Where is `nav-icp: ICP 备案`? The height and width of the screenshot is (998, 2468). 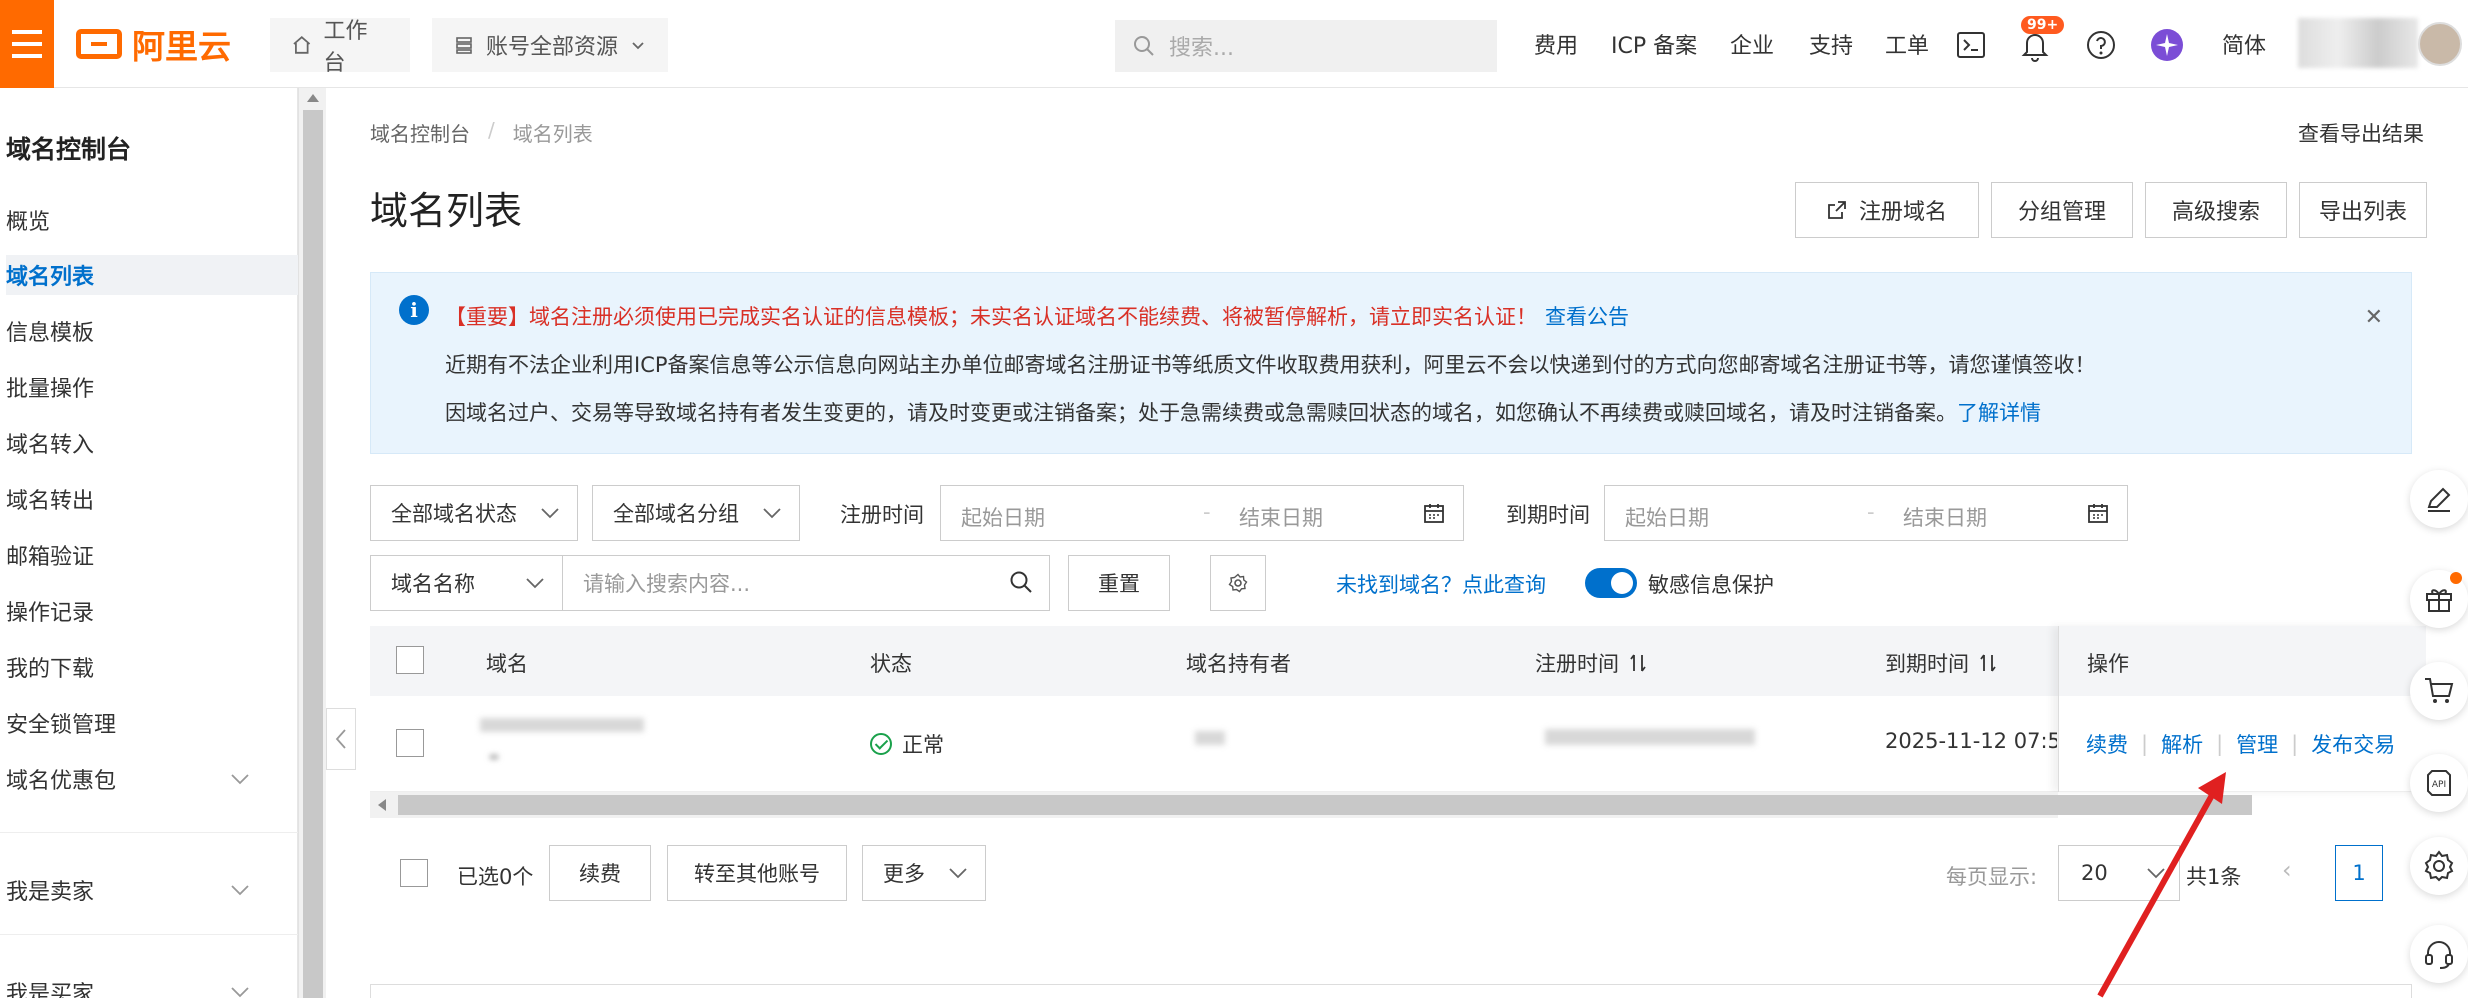 nav-icp: ICP 备案 is located at coordinates (1654, 44).